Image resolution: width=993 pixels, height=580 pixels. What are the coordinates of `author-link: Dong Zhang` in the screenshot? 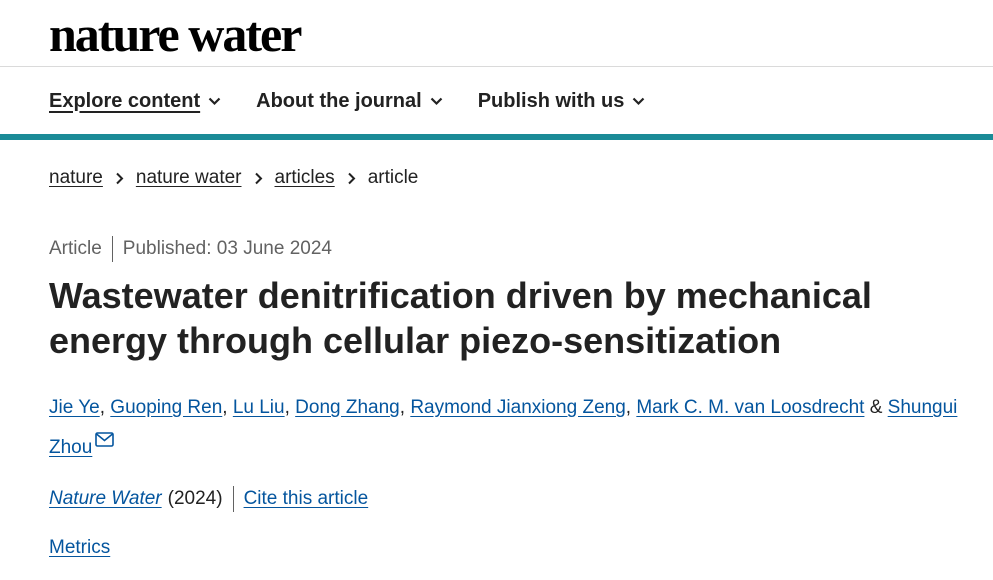 It's located at (347, 407).